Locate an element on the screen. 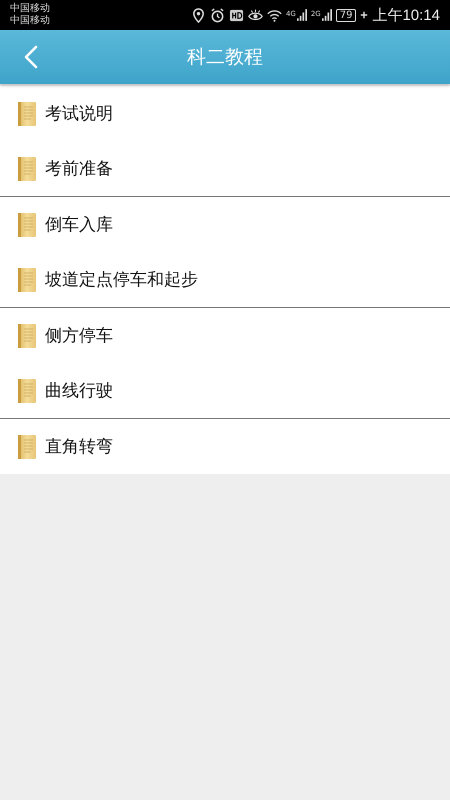 The image size is (450, 800). list-item: 曲线行驶 is located at coordinates (225, 390).